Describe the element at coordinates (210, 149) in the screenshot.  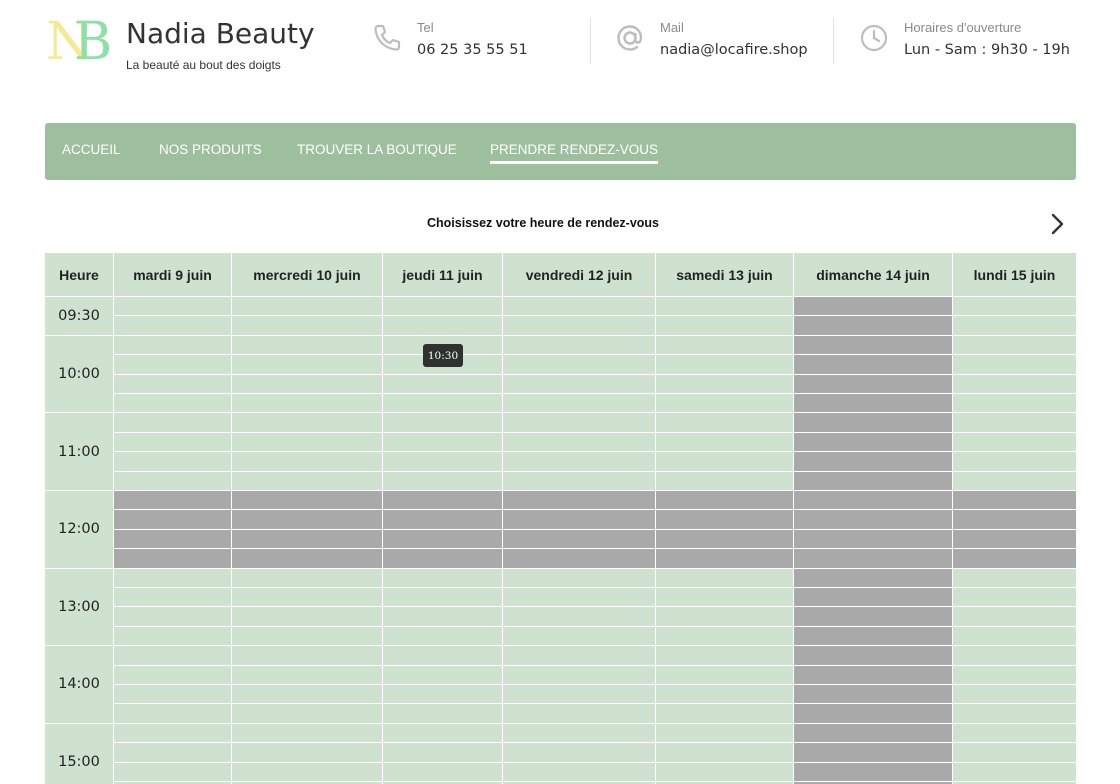
I see `nav-item-nos-produits: NOS PRODUITS` at that location.